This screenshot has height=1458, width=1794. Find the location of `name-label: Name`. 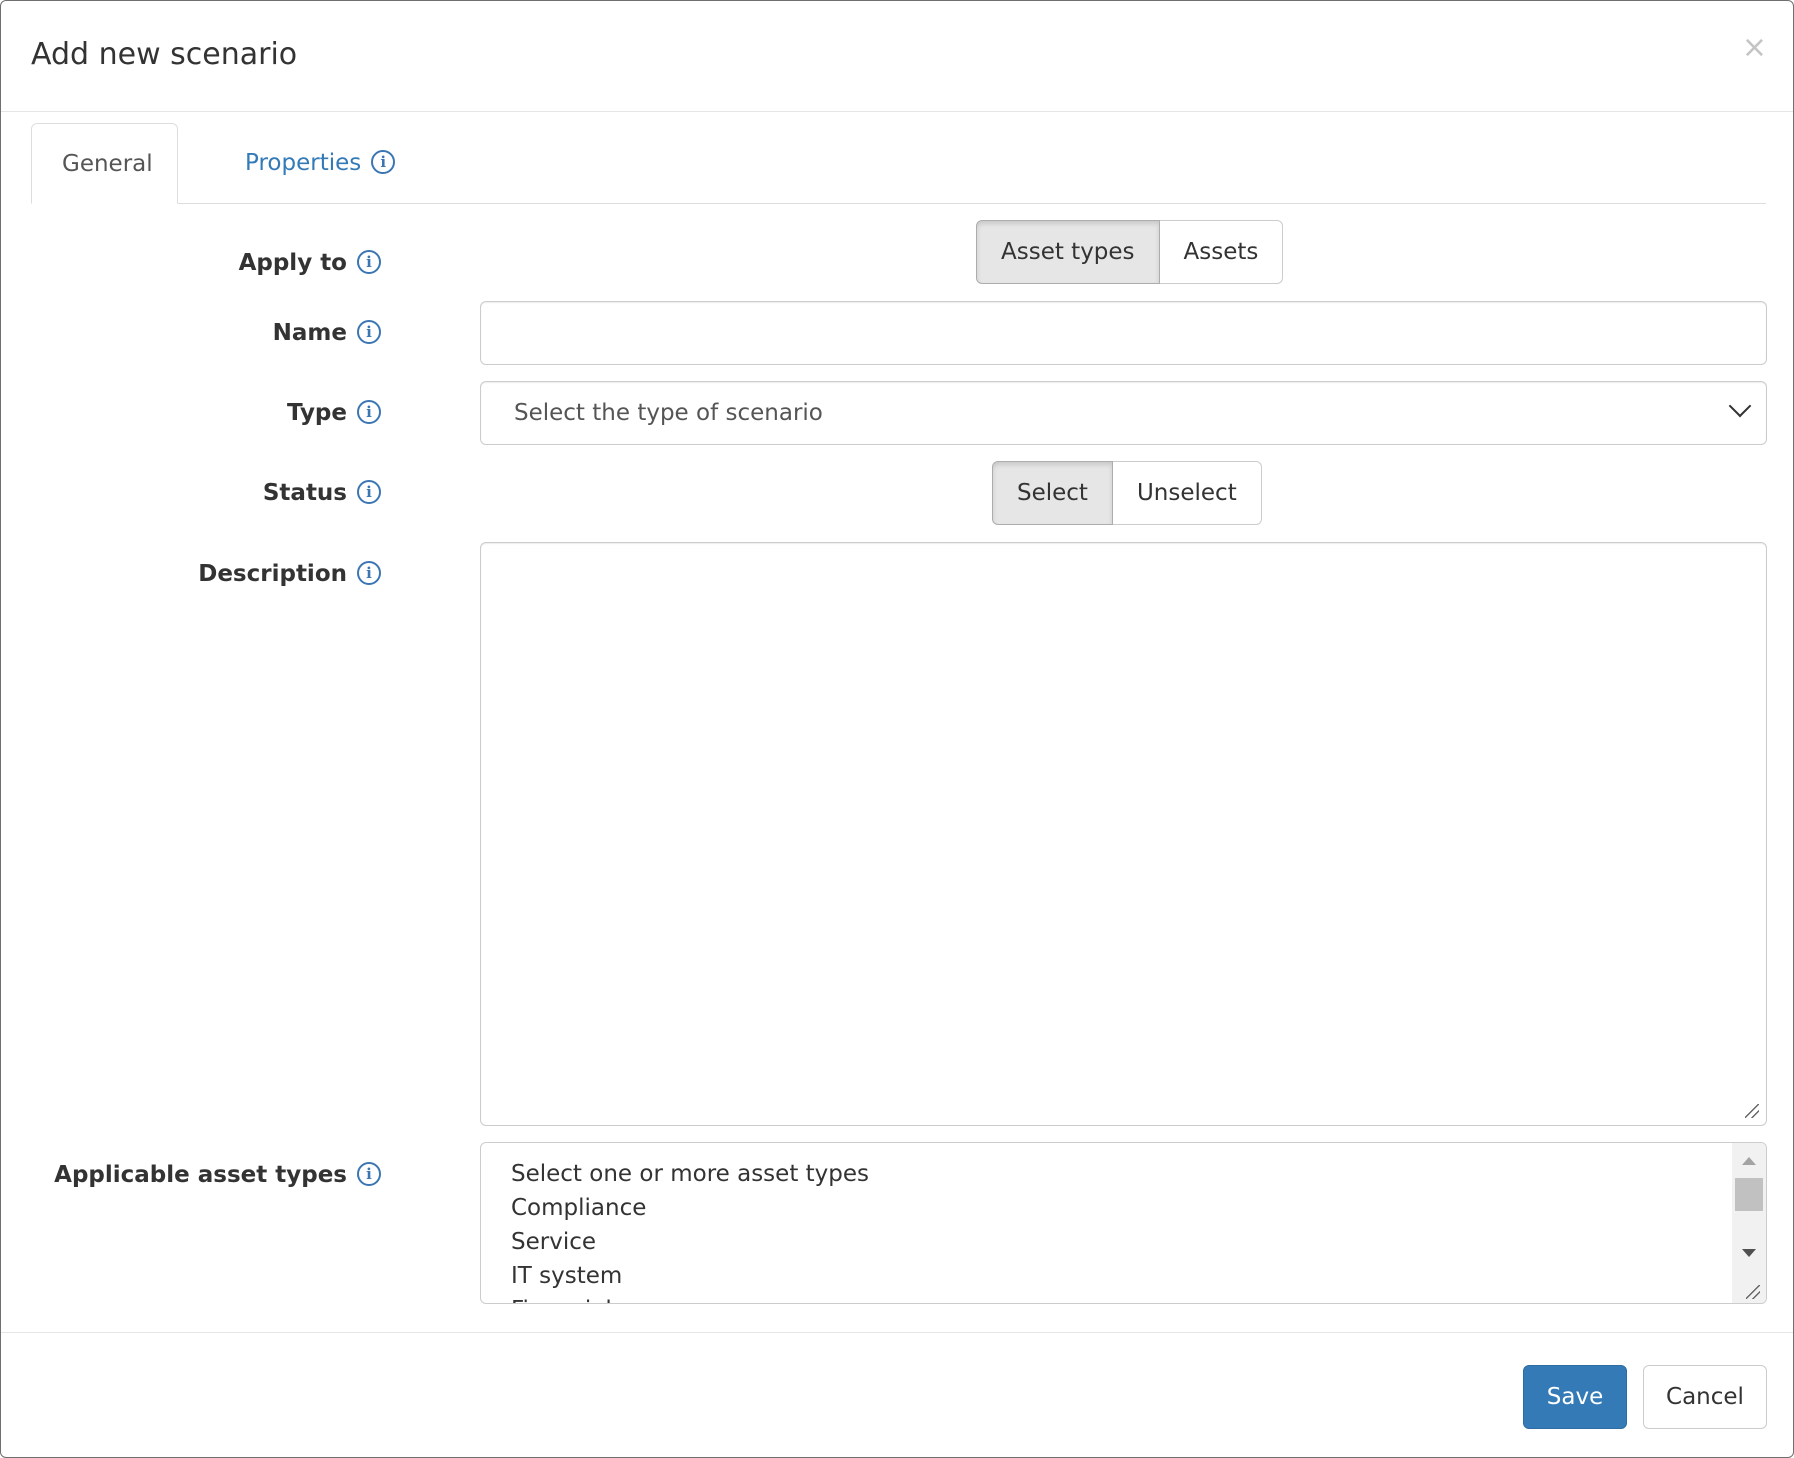

name-label: Name is located at coordinates (309, 333).